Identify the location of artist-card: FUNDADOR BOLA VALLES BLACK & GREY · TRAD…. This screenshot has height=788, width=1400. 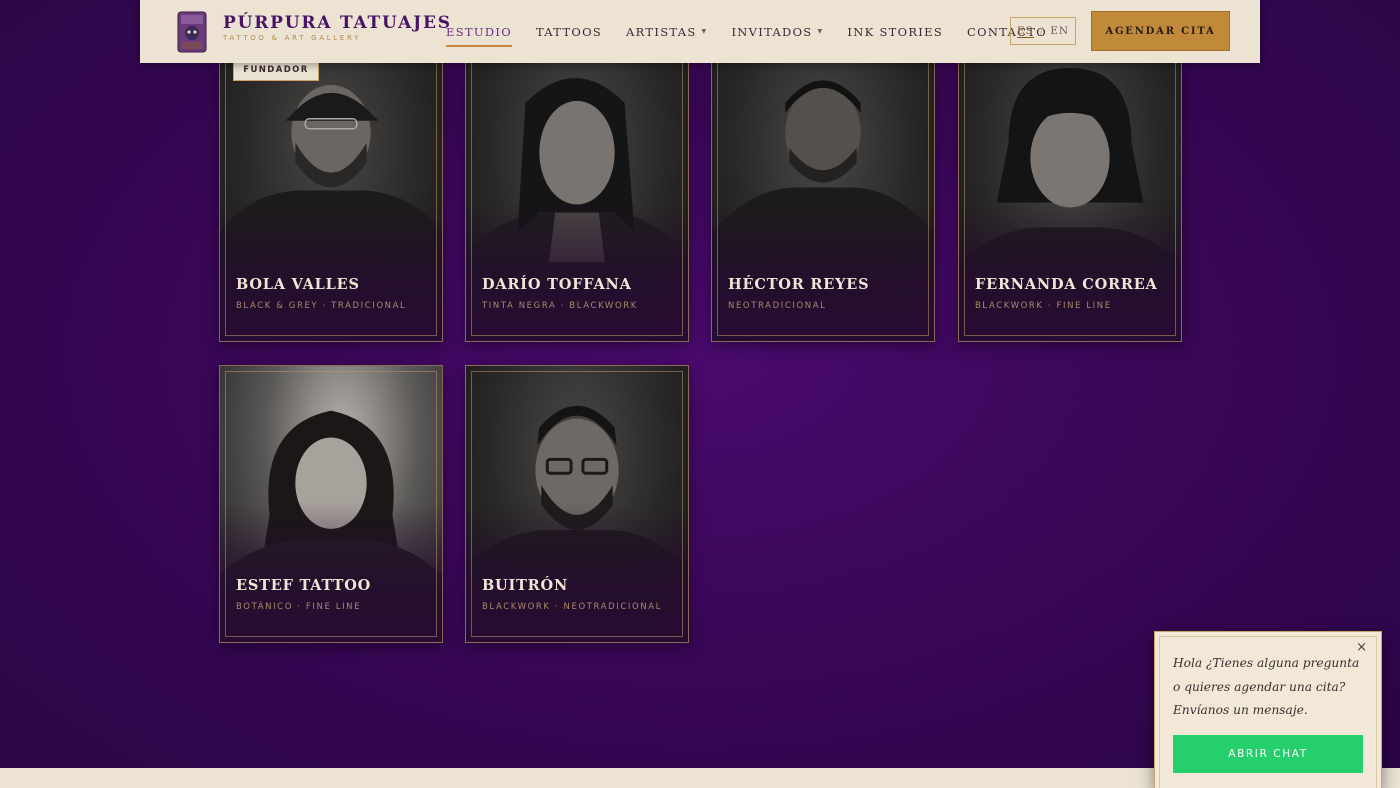
(331, 202).